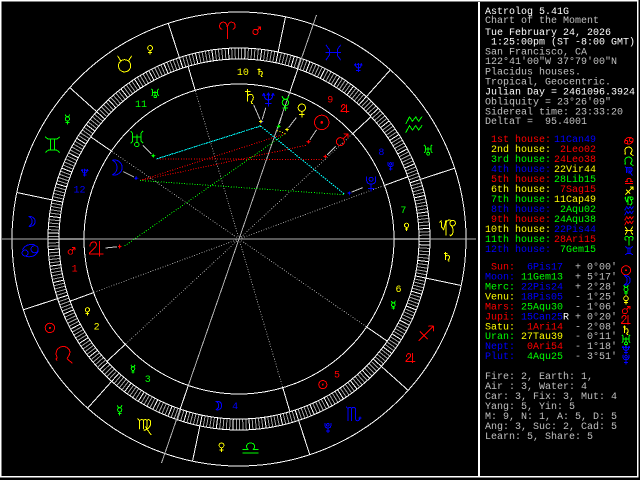  I want to click on svg-text: 4, so click(235, 407).